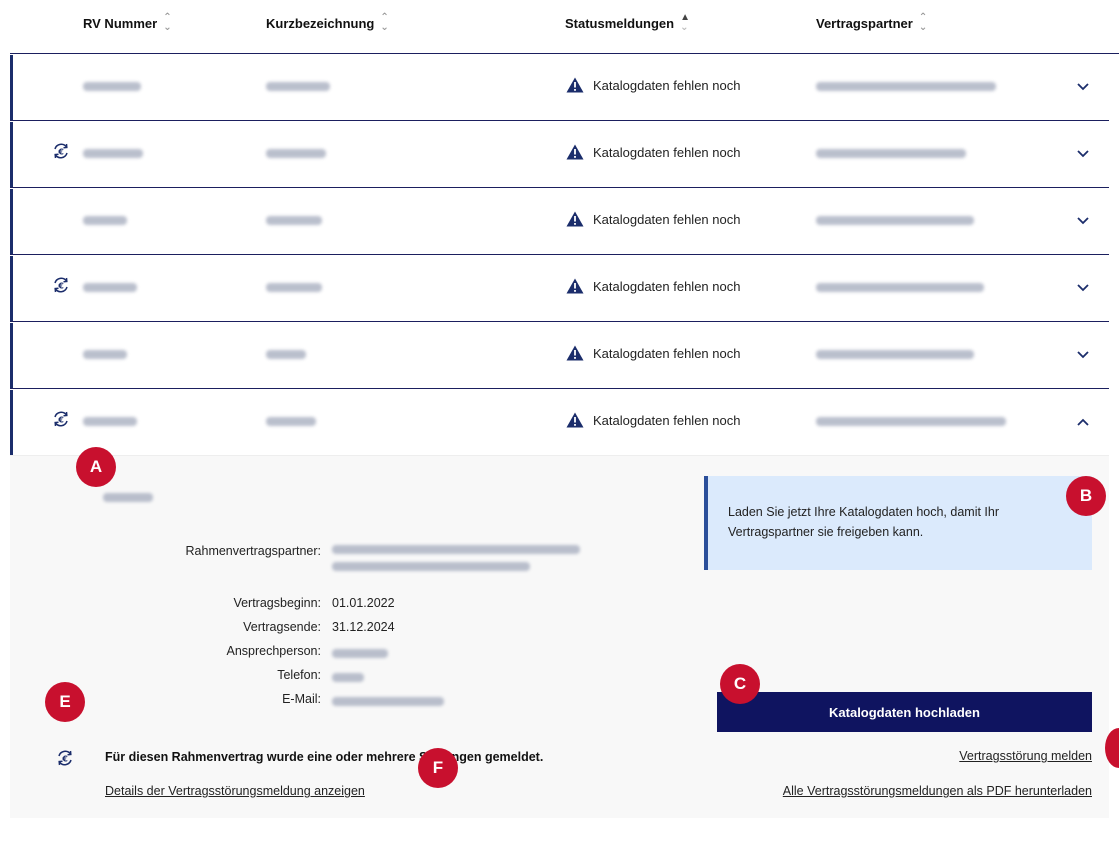 The width and height of the screenshot is (1119, 845). Describe the element at coordinates (348, 677) in the screenshot. I see `value-telefon` at that location.